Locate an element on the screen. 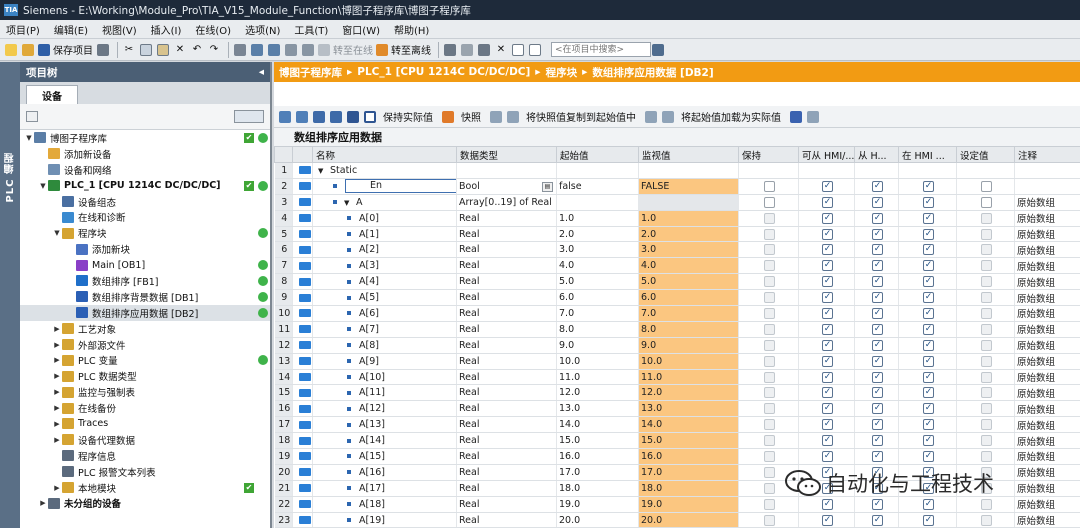 The width and height of the screenshot is (1080, 528). name-cell: A[0] is located at coordinates (384, 218).